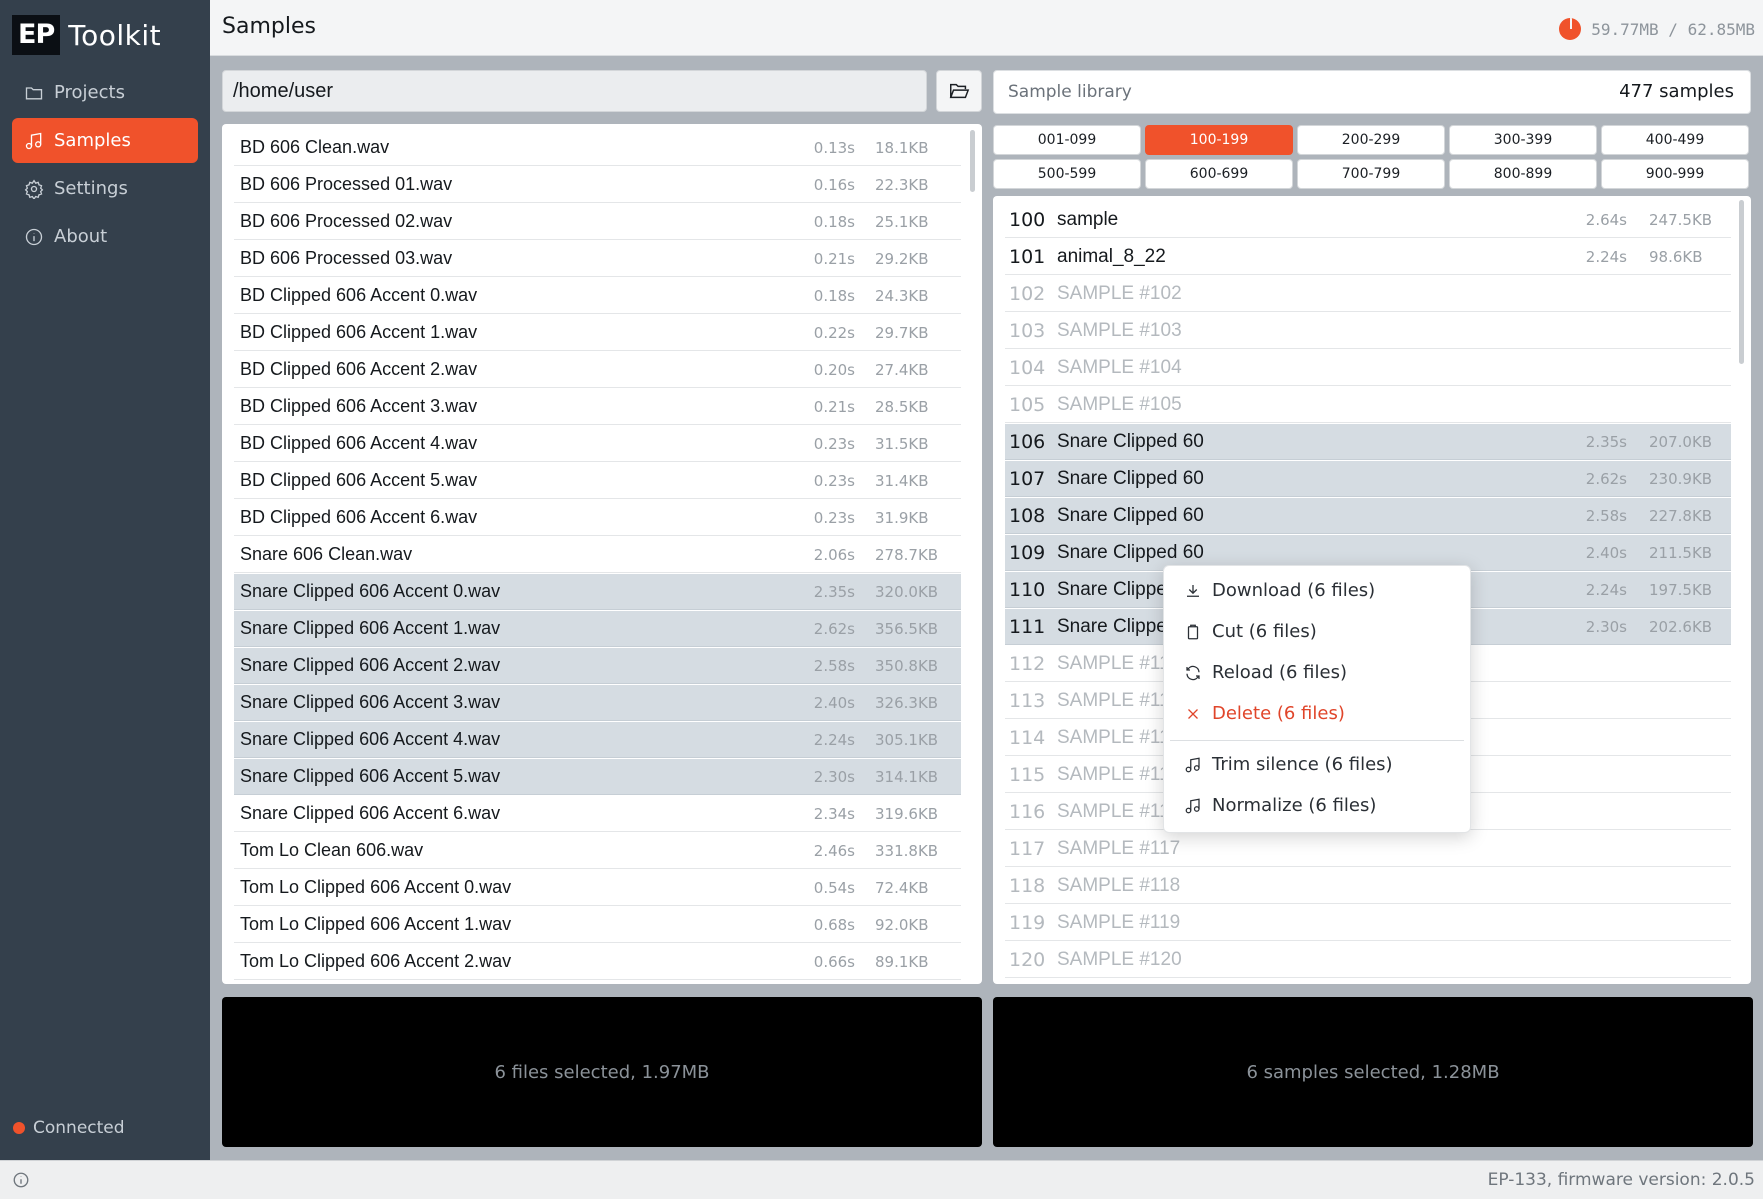  I want to click on file-row: BD Clipped 606 Accent 0.wav 0.18s 24.3KB, so click(597, 296).